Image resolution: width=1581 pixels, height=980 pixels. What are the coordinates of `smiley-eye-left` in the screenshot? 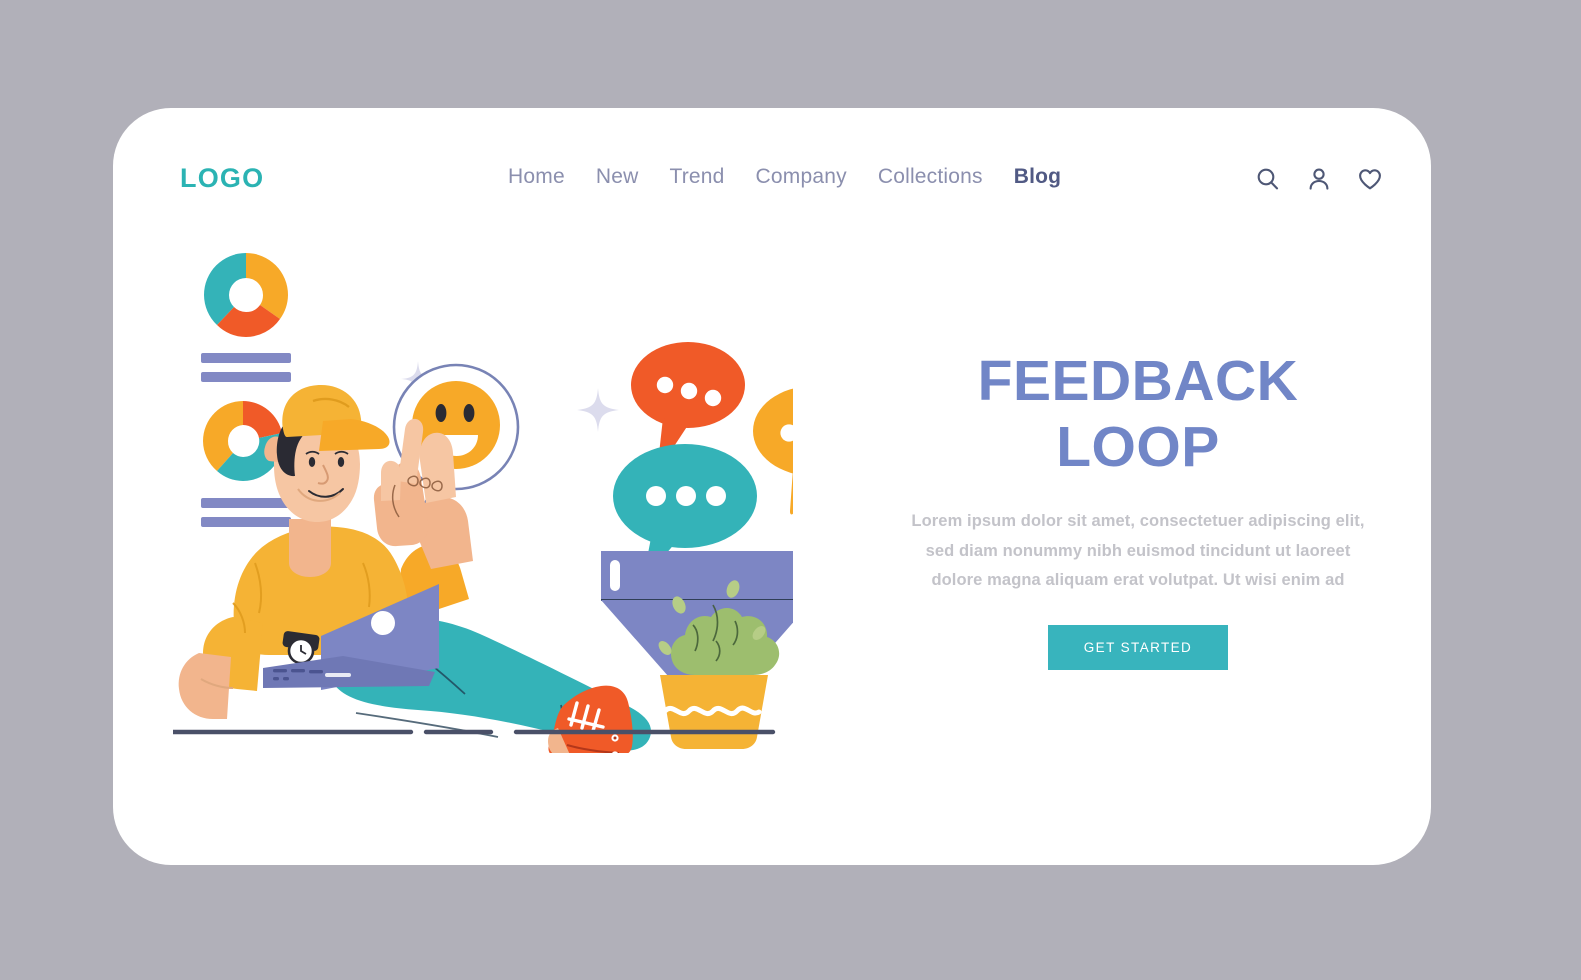 It's located at (441, 413).